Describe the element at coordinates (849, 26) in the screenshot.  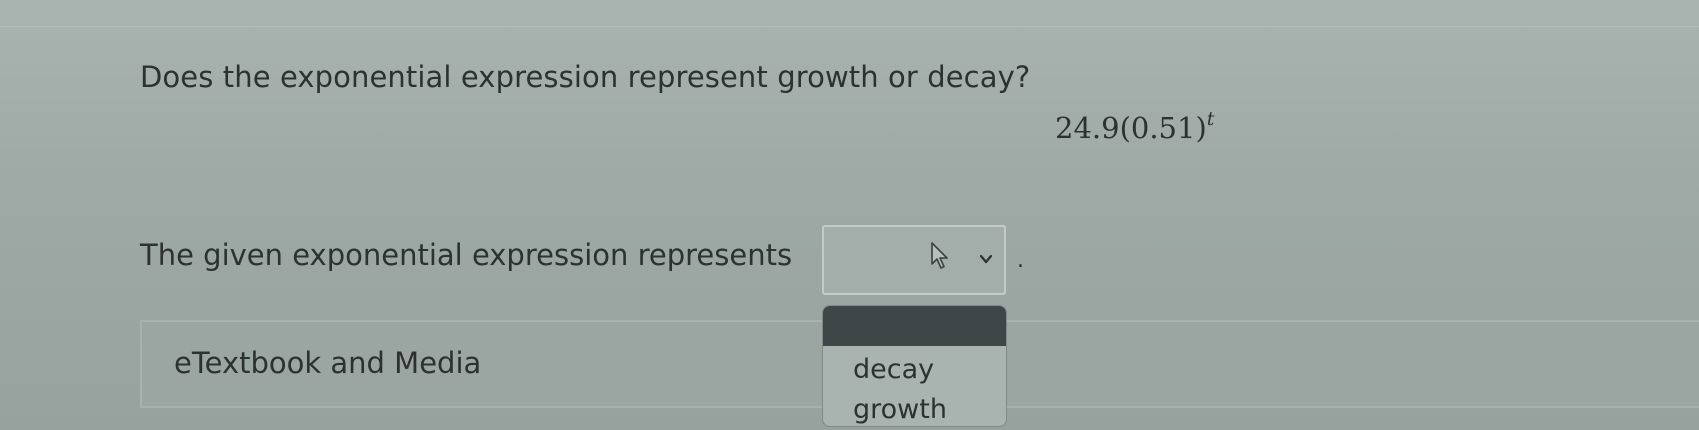
I see `section-divider` at that location.